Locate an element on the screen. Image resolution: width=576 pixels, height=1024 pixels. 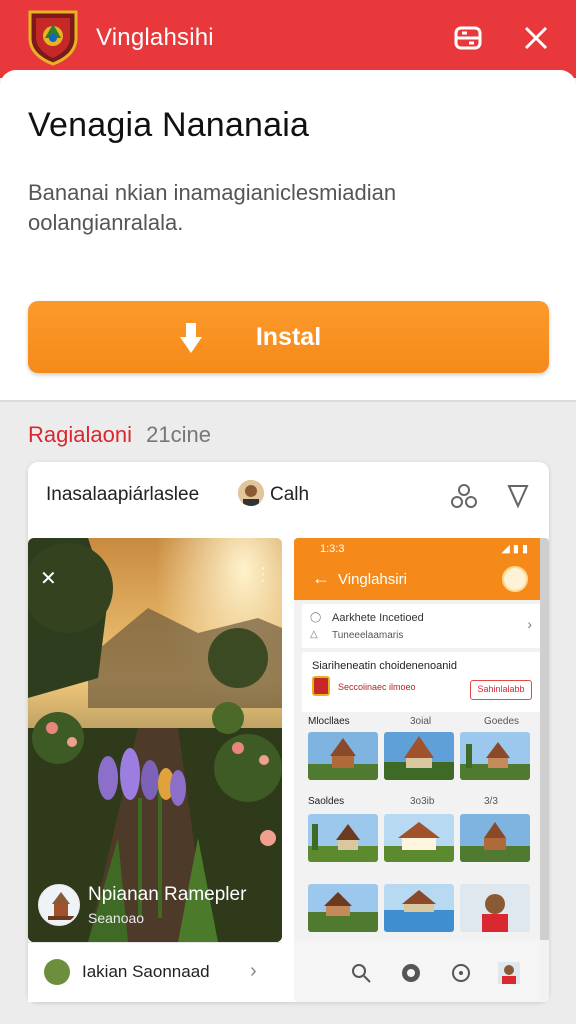
chat-icon is located at coordinates (461, 973).